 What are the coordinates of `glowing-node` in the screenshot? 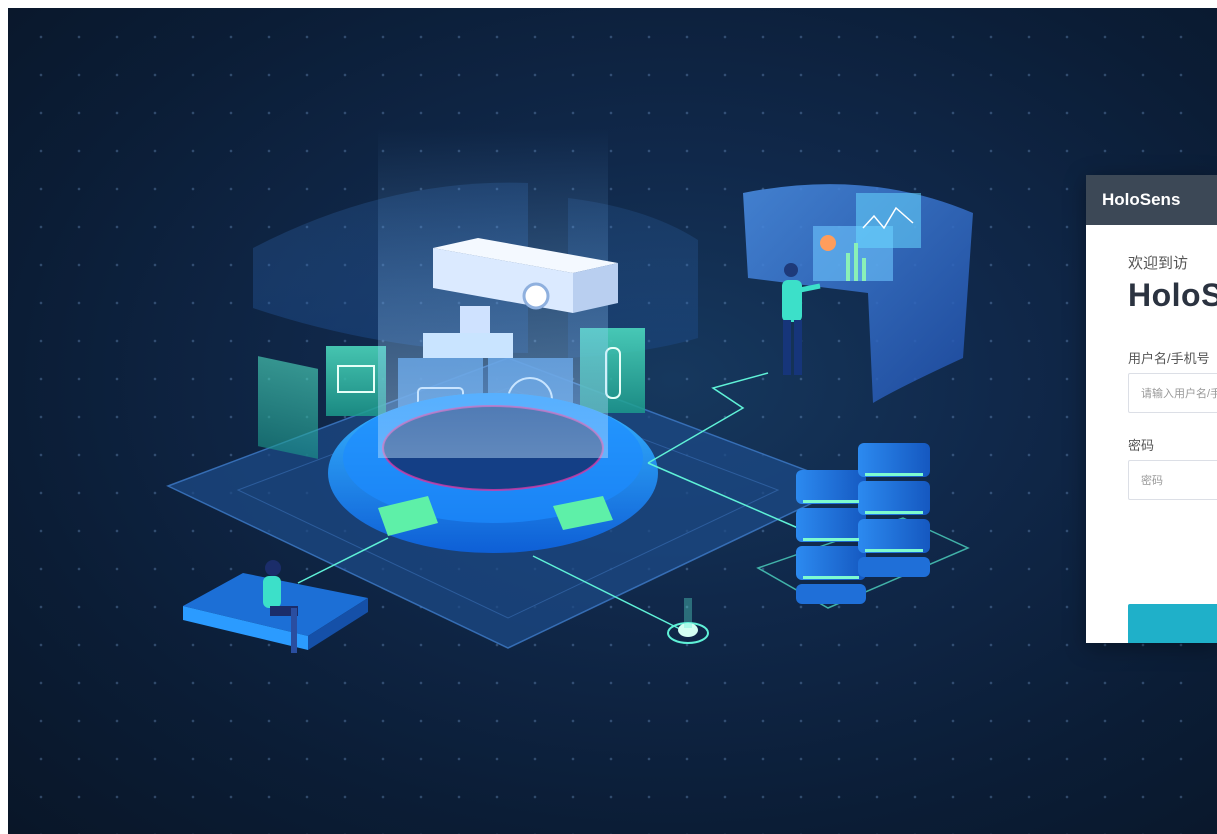 It's located at (688, 621).